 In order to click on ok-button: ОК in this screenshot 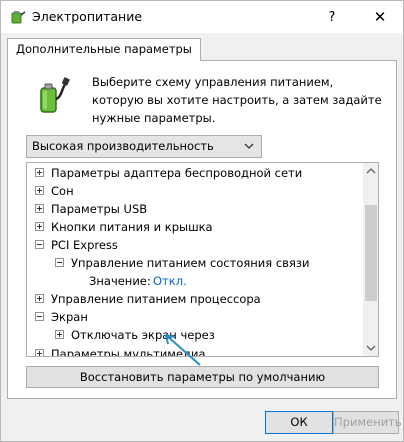, I will do `click(299, 422)`.